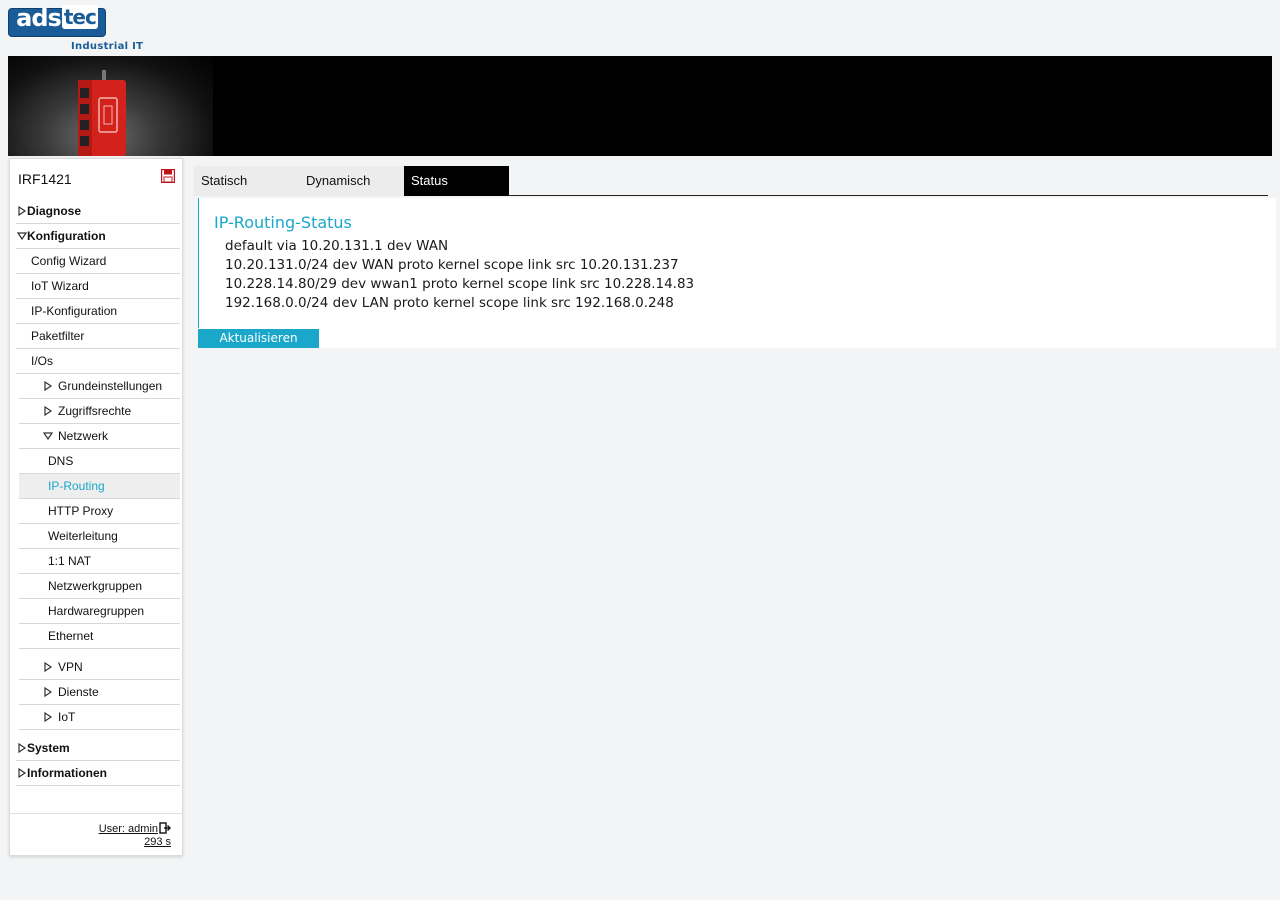  What do you see at coordinates (283, 222) in the screenshot?
I see `section-title: IP-Routing-Status` at bounding box center [283, 222].